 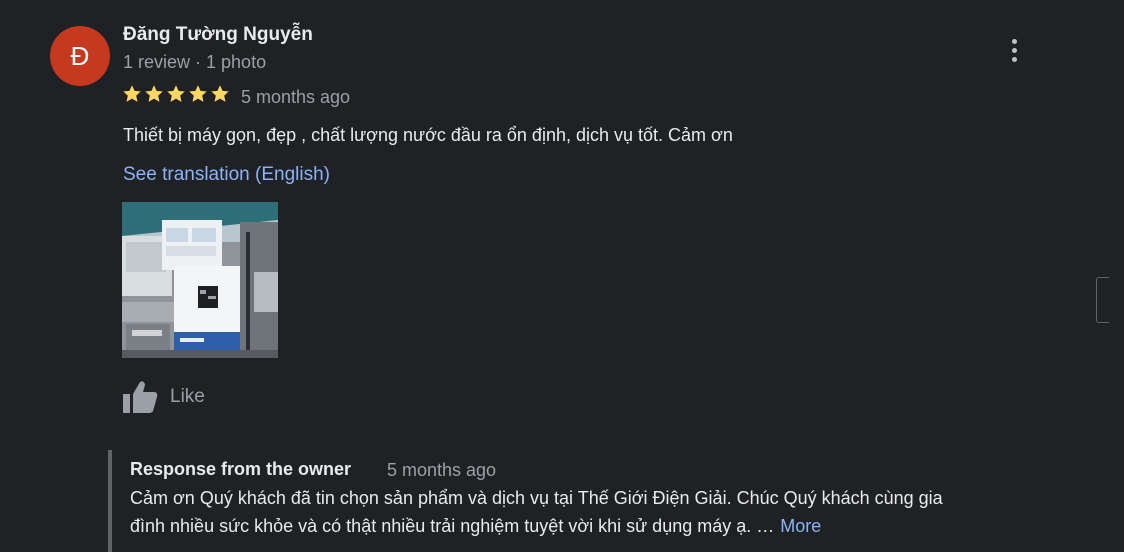 I want to click on author-name: Đăng Tường Nguyễn, so click(x=218, y=35).